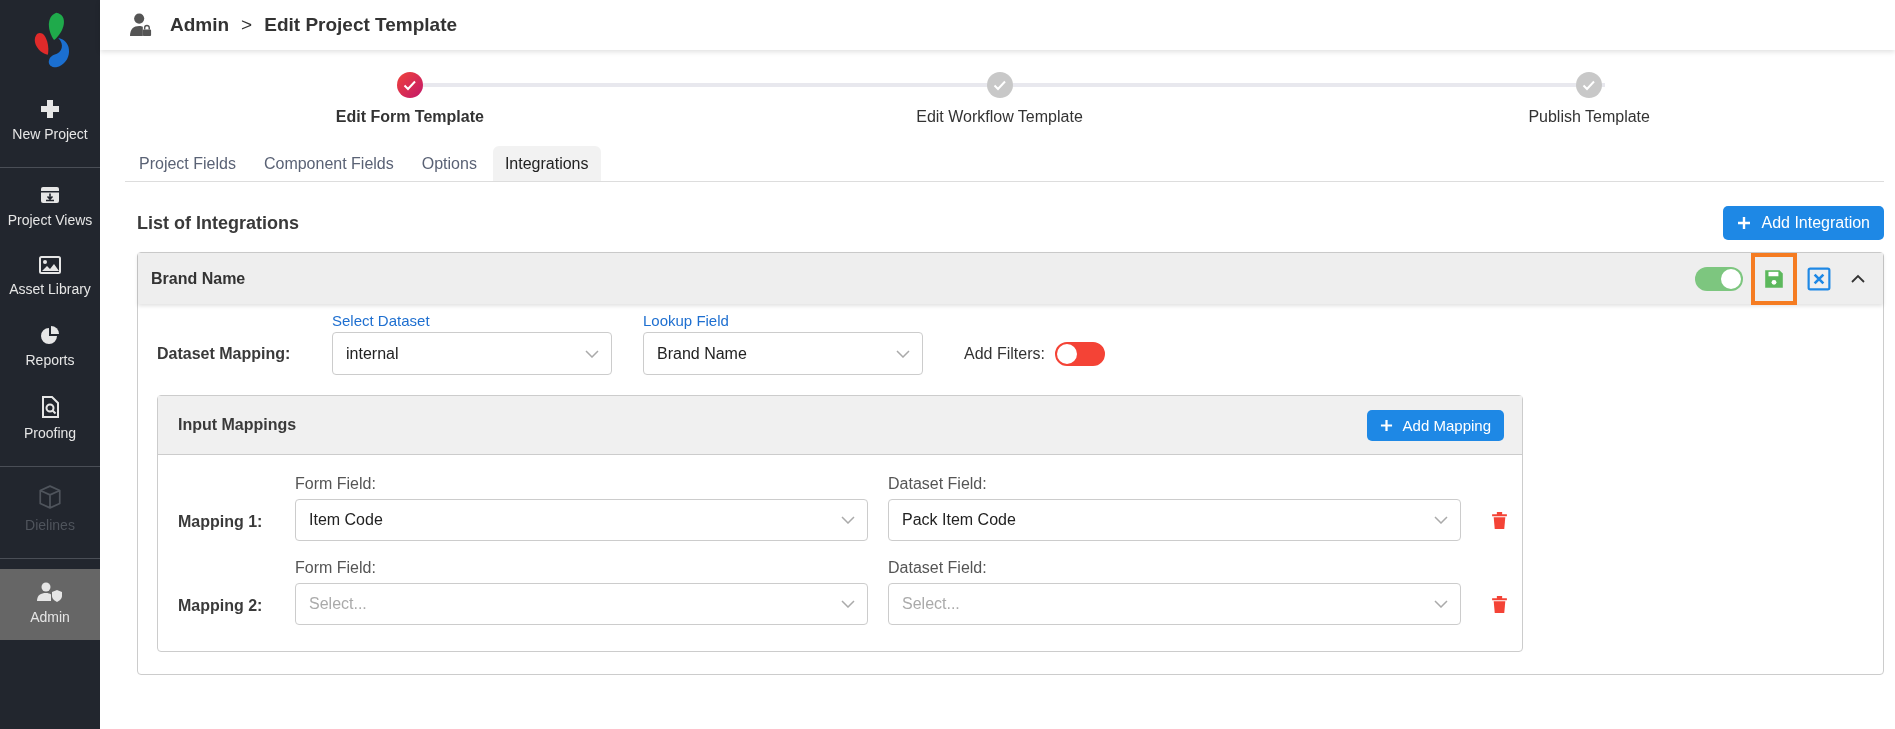  Describe the element at coordinates (1589, 117) in the screenshot. I see `step-label: Publish Template` at that location.